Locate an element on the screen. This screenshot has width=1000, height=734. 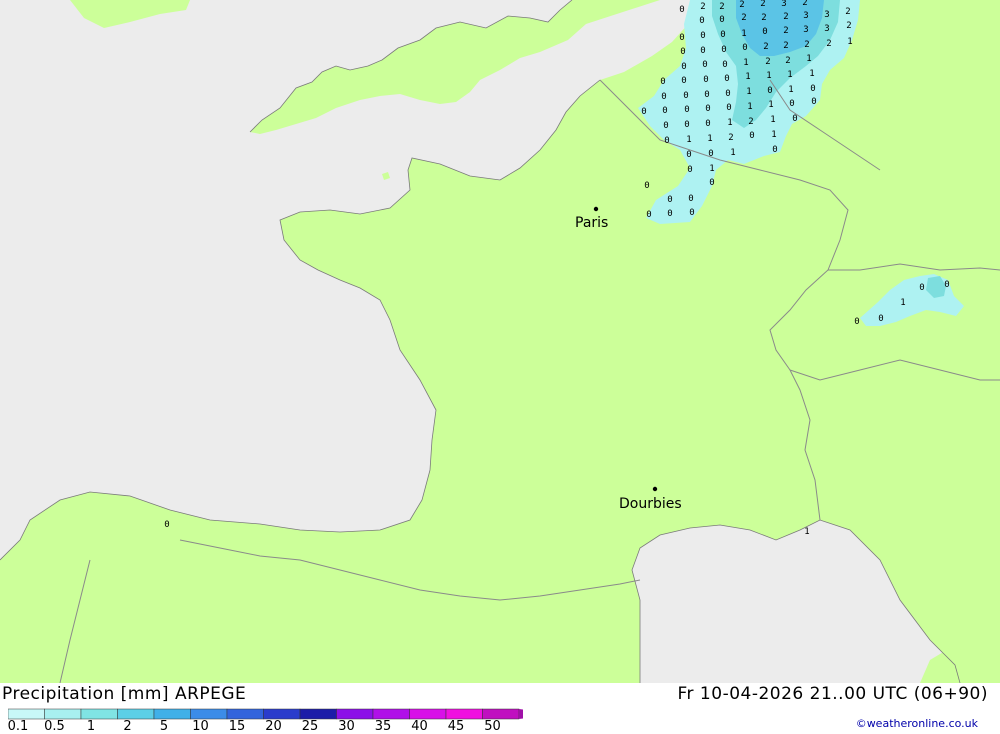
color-scale-labels: 0.1 0.5 1 2 5 10 15 20 25 30 35 40 45 50 is located at coordinates (260, 726).